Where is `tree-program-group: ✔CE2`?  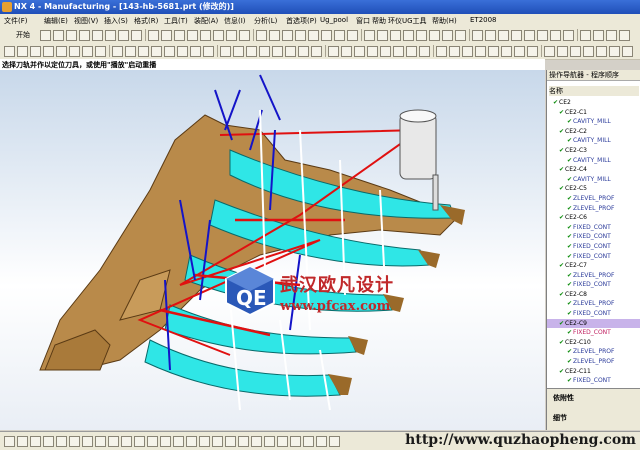
tree-program-group: ✔CE2 is located at coordinates (593, 103).